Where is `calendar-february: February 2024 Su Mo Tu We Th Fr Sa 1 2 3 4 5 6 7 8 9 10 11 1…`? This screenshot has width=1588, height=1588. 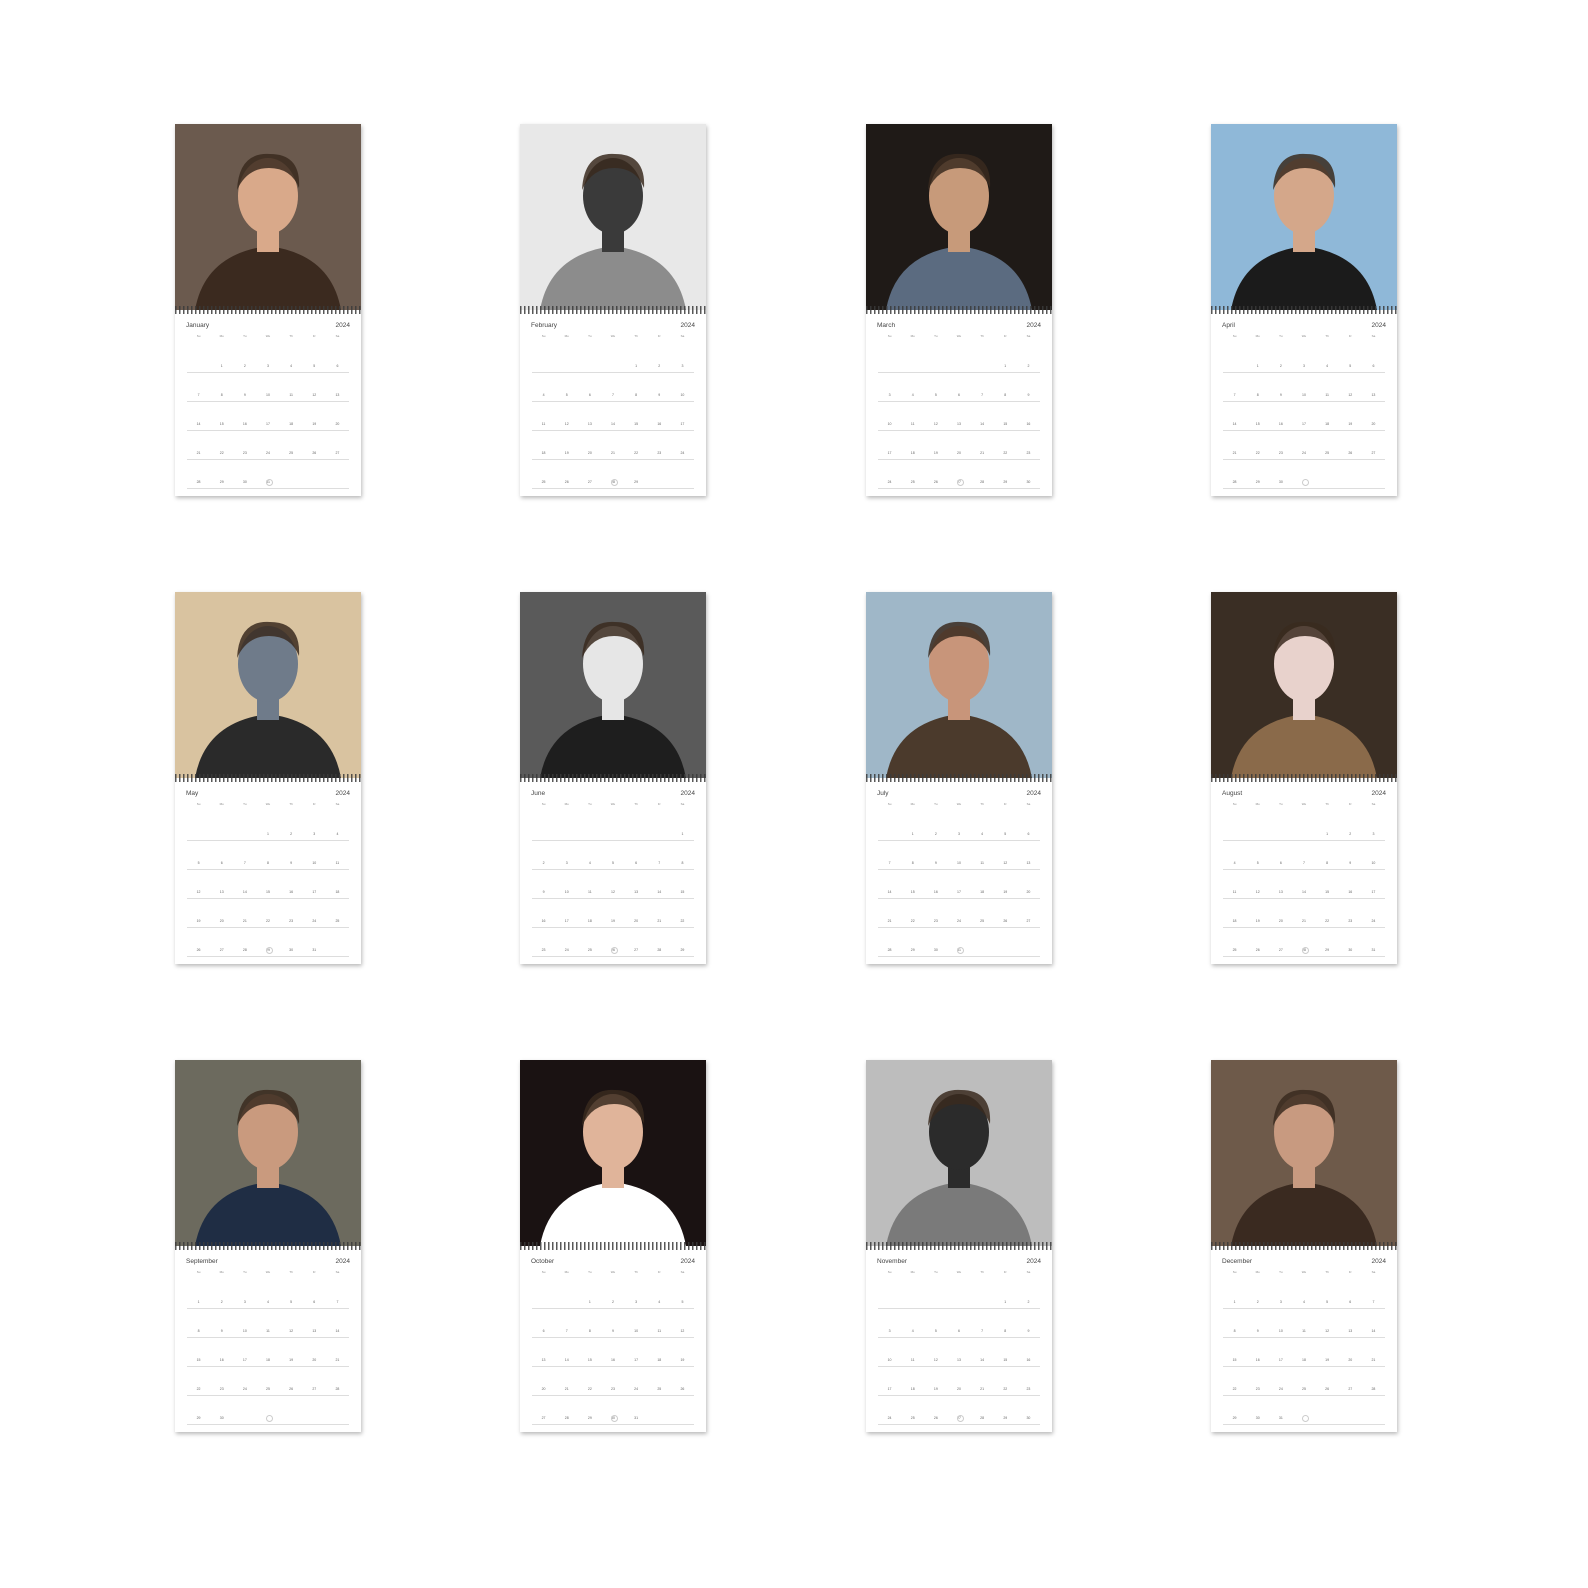
calendar-february: February 2024 Su Mo Tu We Th Fr Sa 1 2 3 4 5 6 7 8 9 10 11 1… is located at coordinates (613, 310).